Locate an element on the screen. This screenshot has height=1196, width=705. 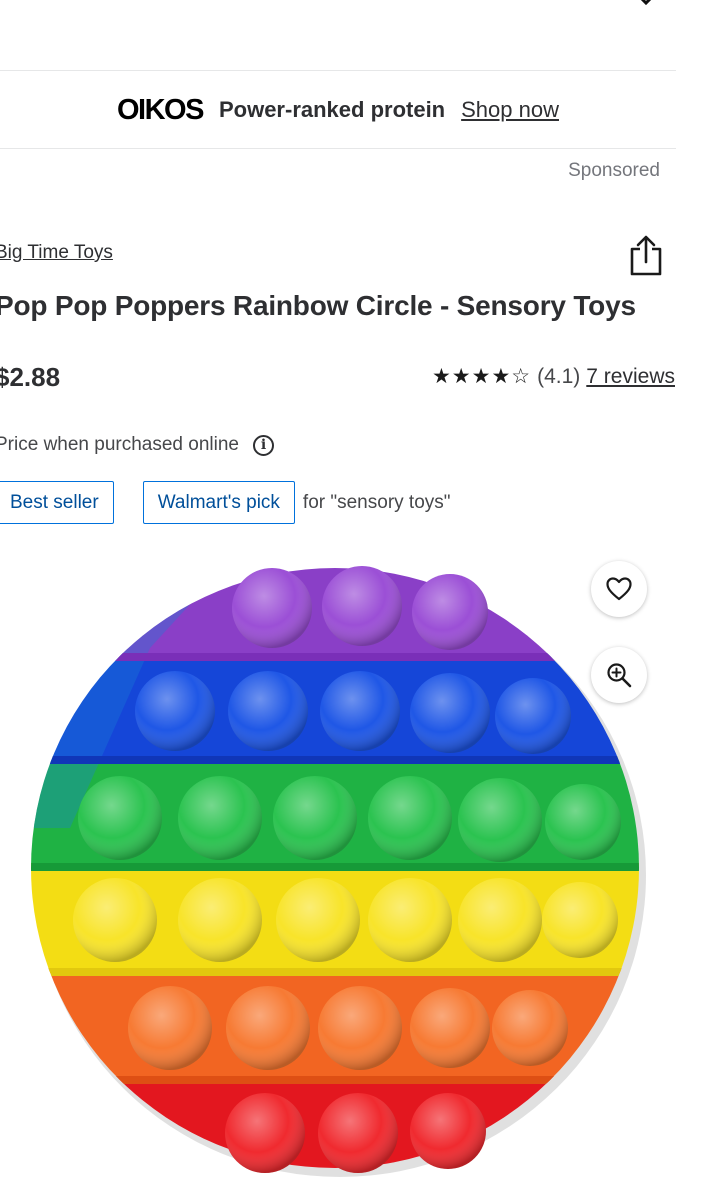
rating-stars: ★ ★ ★ ★ ☆ is located at coordinates (481, 376).